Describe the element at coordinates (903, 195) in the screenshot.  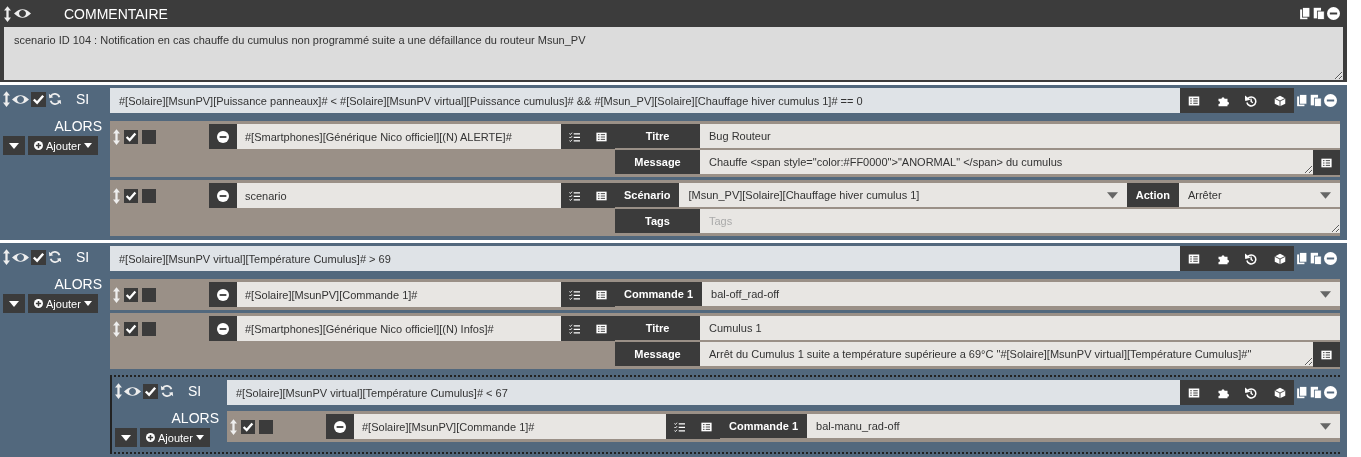
I see `dropdown: [Msun_PV][Solaire][Chauffage hiver cumulus 1]` at that location.